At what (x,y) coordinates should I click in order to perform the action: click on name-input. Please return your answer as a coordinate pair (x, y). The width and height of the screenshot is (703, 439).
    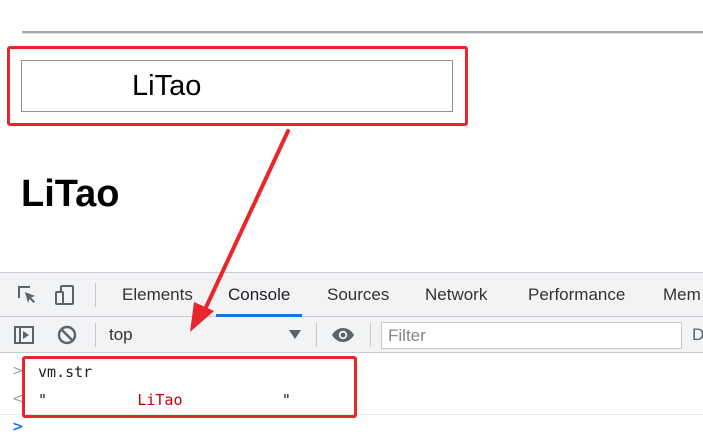
    Looking at the image, I should click on (237, 86).